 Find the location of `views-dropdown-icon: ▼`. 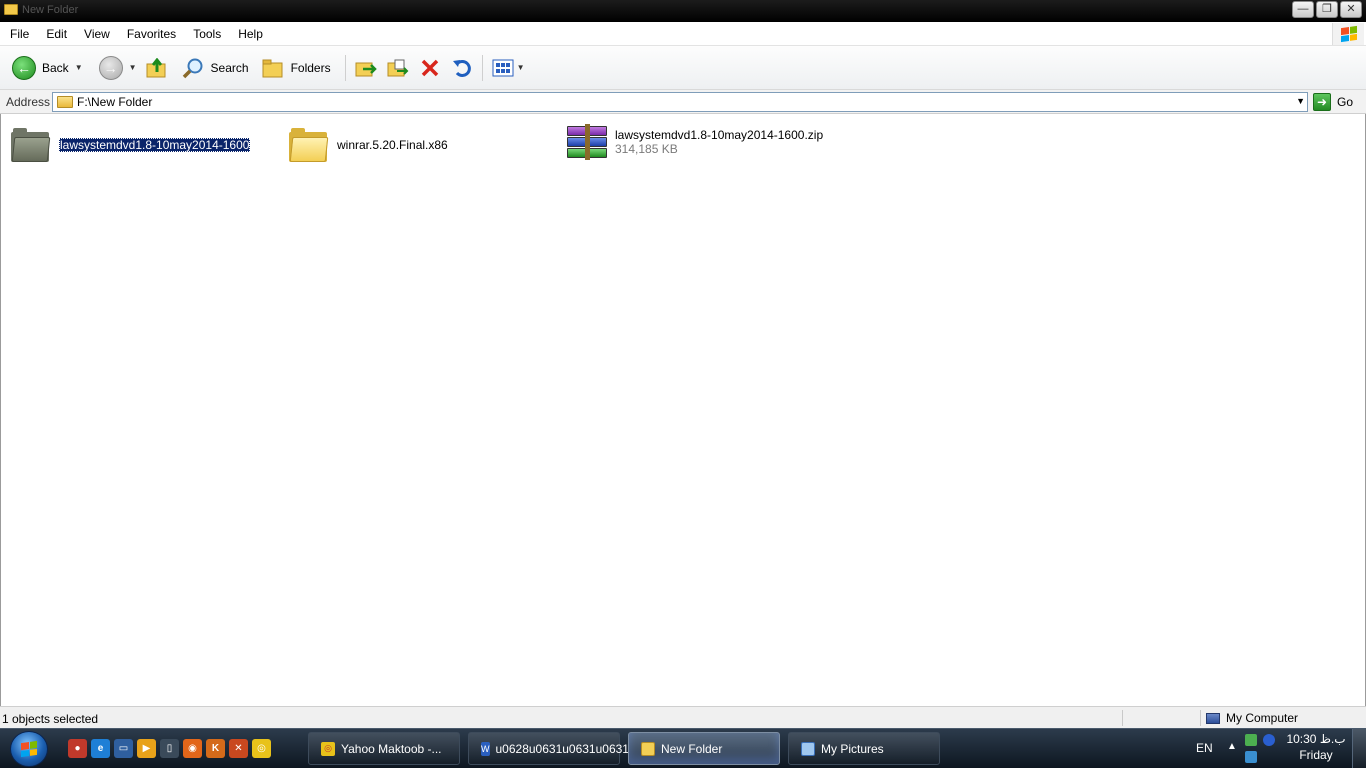

views-dropdown-icon: ▼ is located at coordinates (521, 67).